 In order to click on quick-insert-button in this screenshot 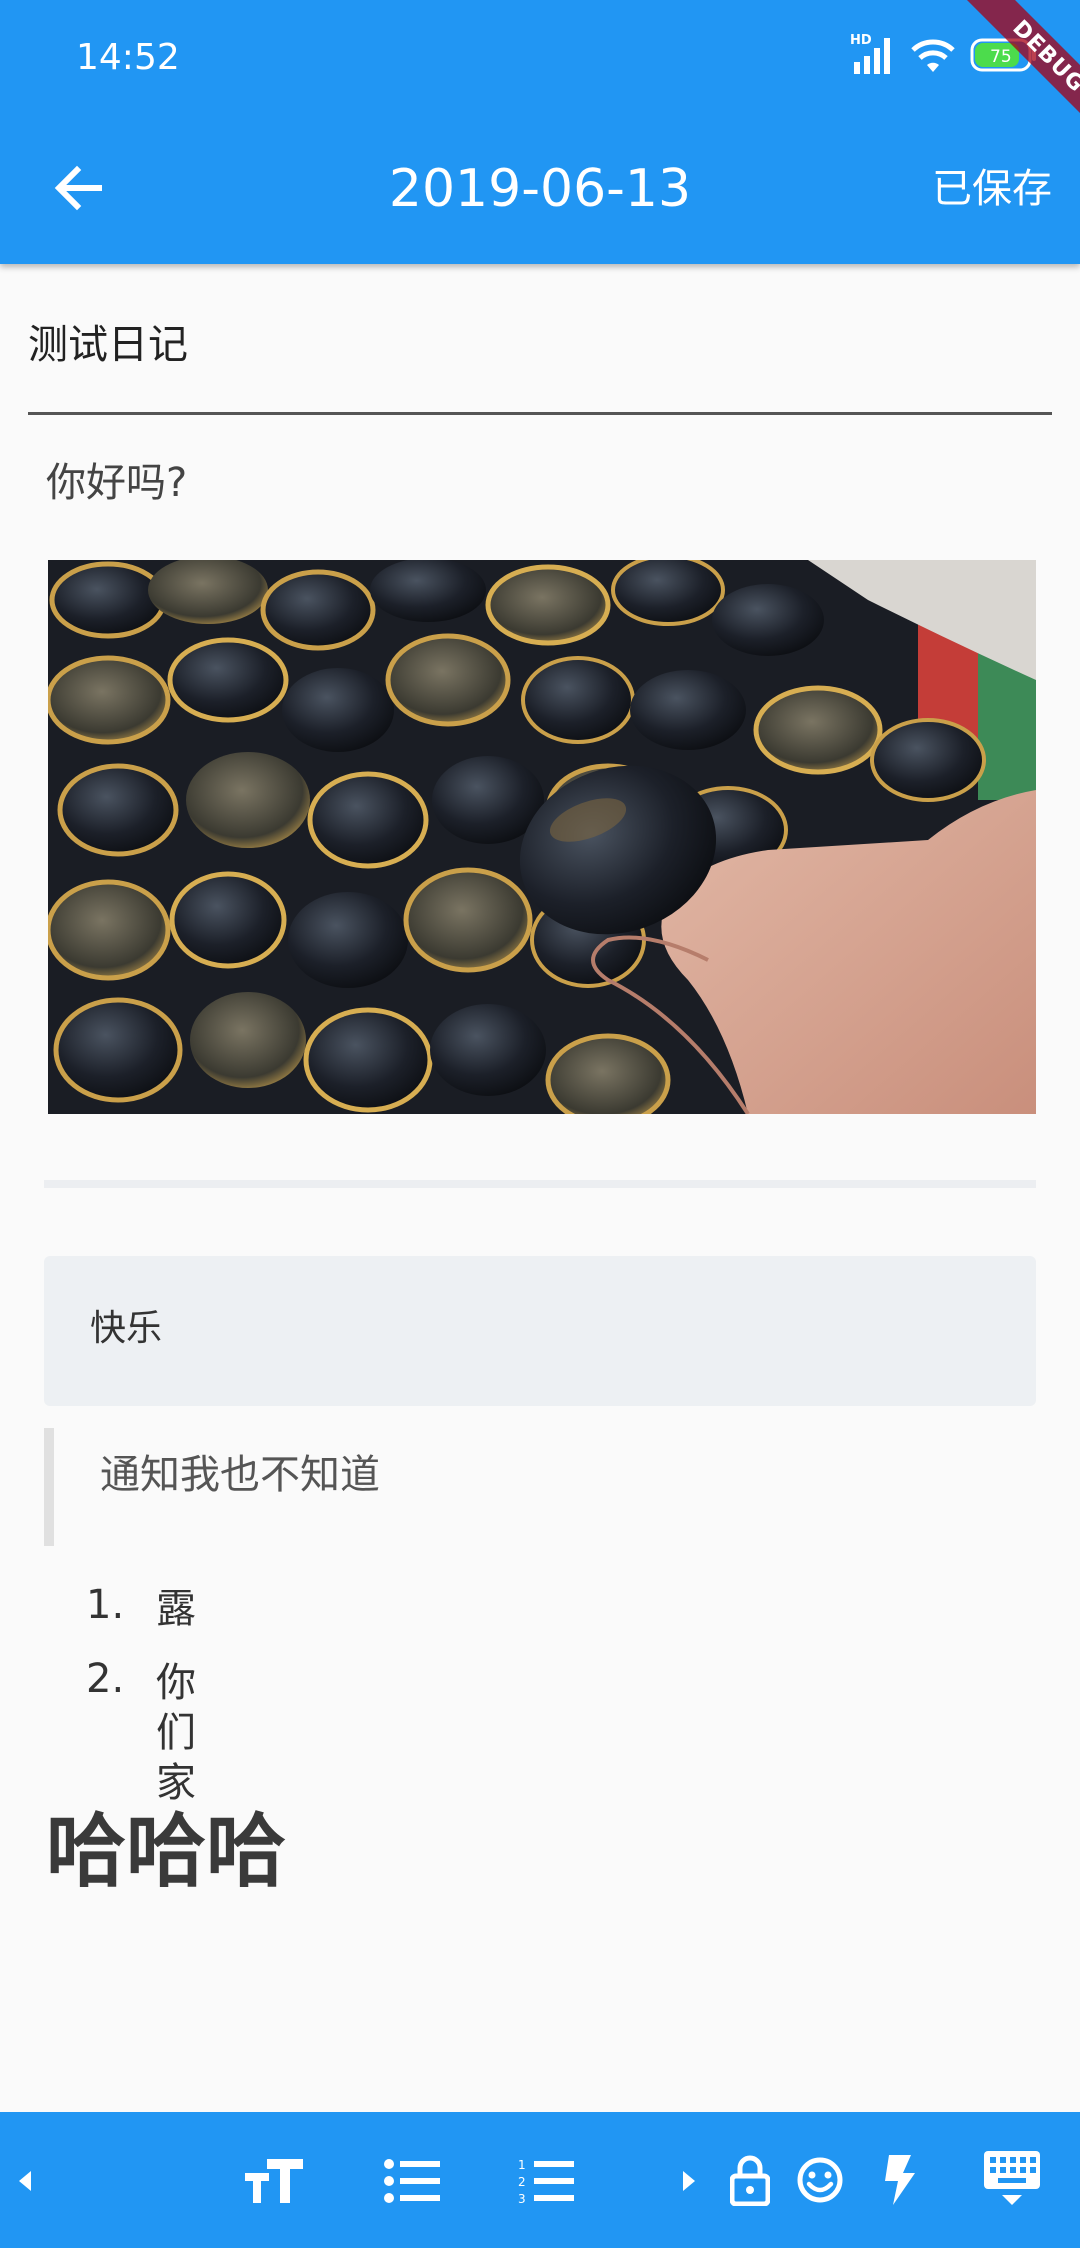, I will do `click(900, 2180)`.